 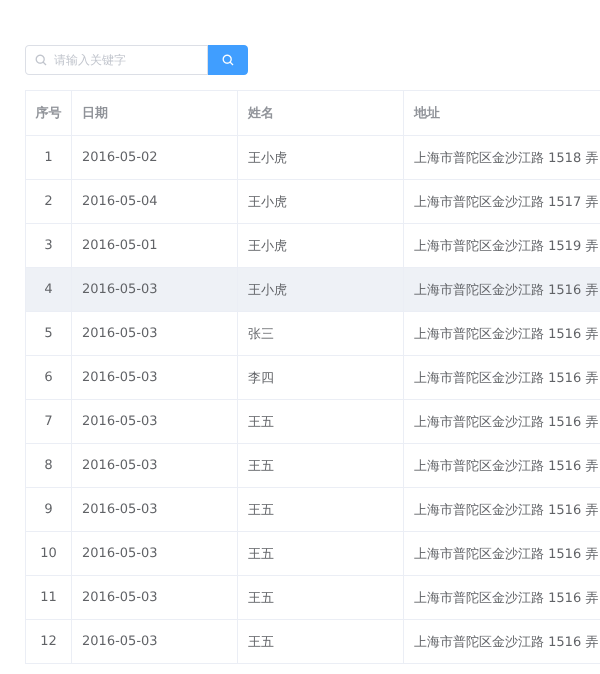 I want to click on search-field: 请输入关键字, so click(x=116, y=60).